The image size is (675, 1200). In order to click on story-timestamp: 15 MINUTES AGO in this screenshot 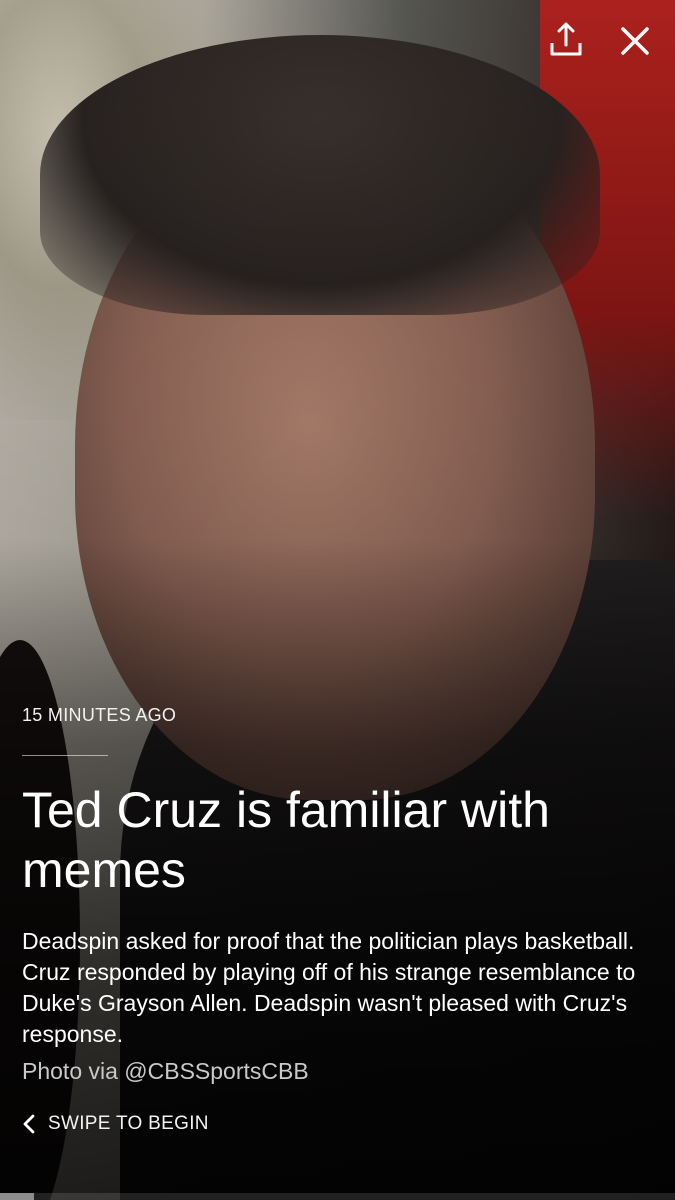, I will do `click(99, 715)`.